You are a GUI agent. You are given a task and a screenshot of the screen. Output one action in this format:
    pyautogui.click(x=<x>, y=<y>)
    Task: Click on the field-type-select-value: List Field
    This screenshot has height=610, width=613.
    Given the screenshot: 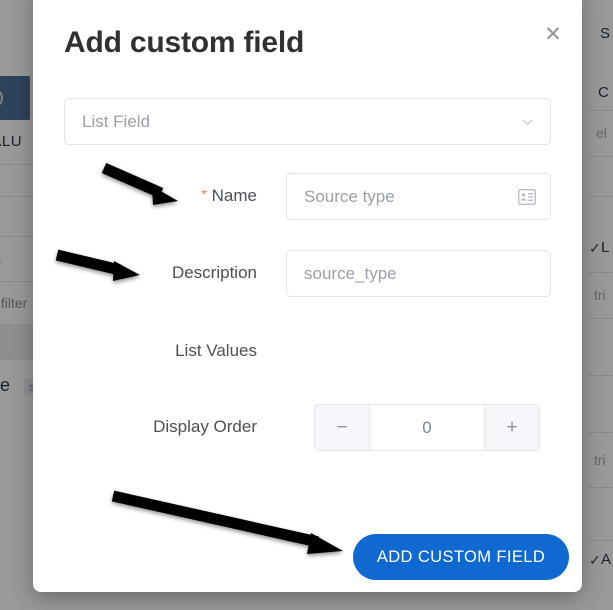 What is the action you would take?
    pyautogui.click(x=116, y=121)
    